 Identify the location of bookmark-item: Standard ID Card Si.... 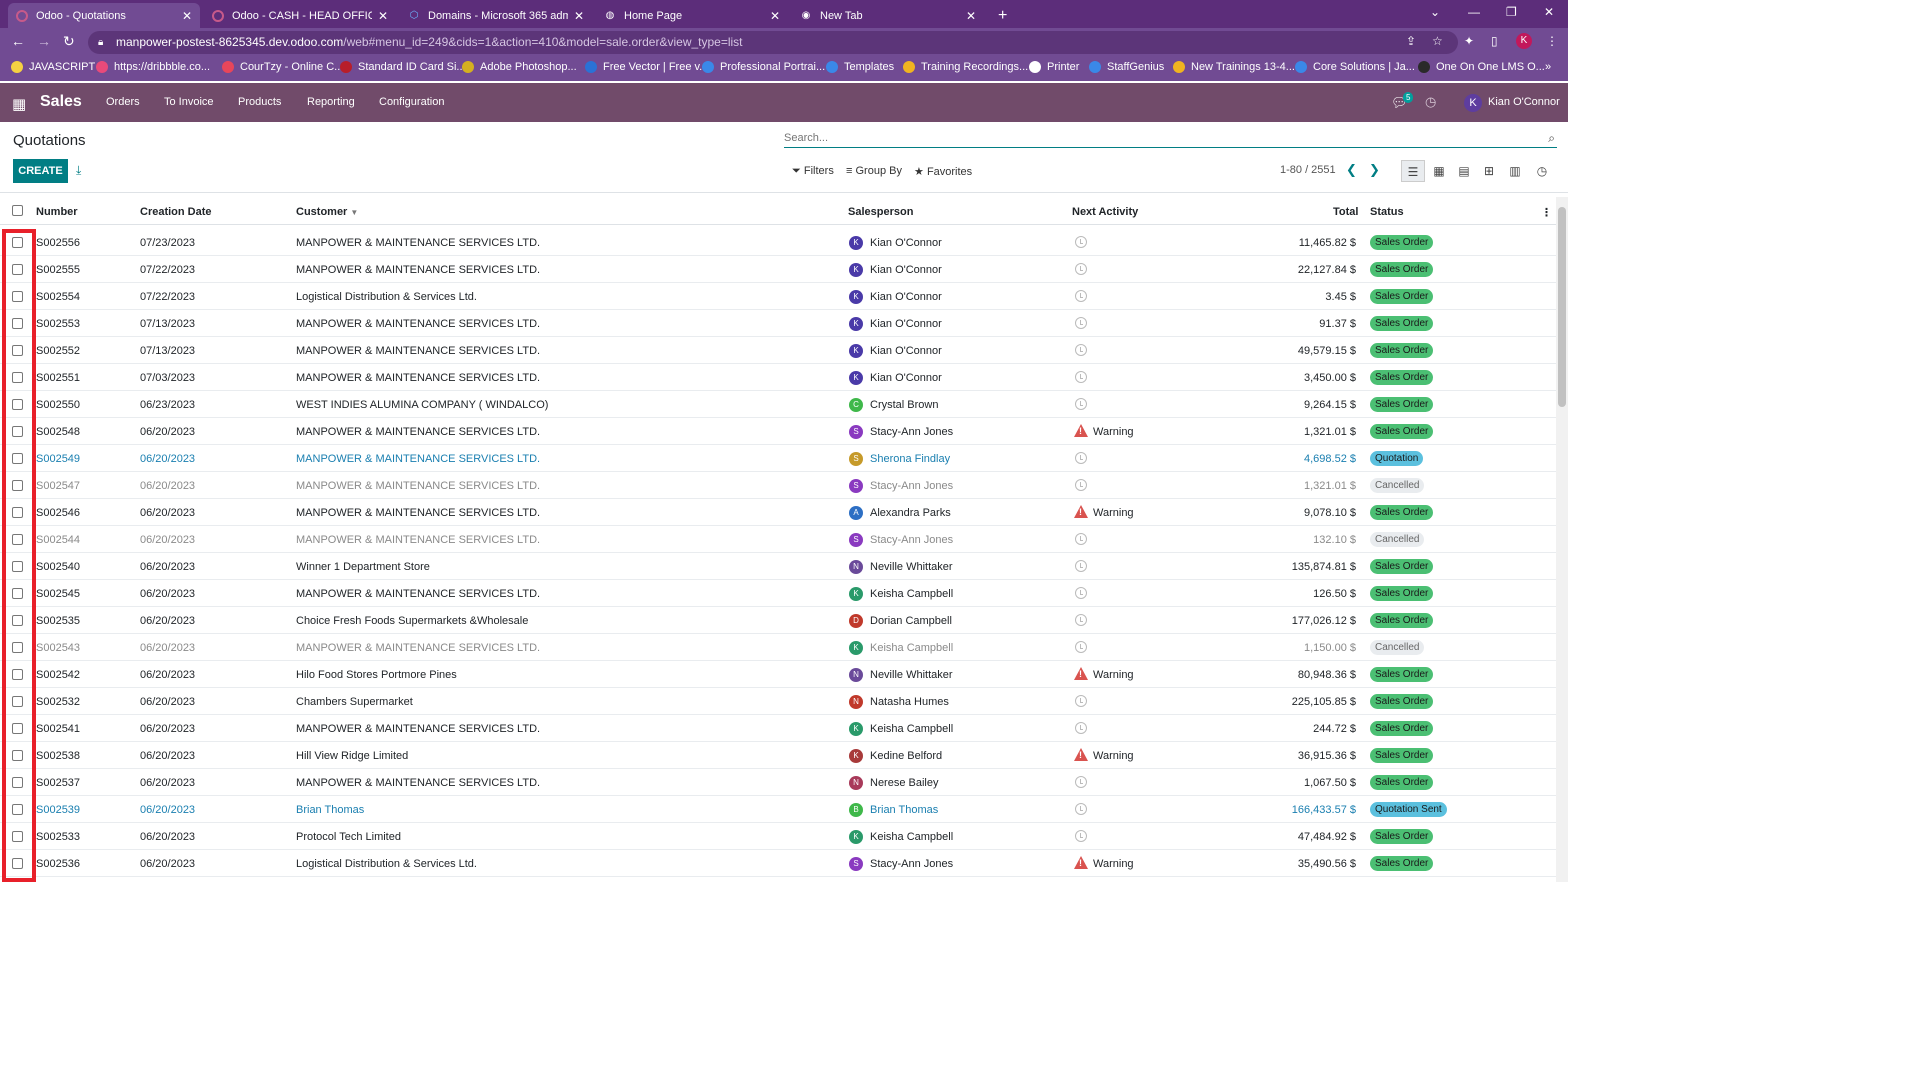
(403, 67).